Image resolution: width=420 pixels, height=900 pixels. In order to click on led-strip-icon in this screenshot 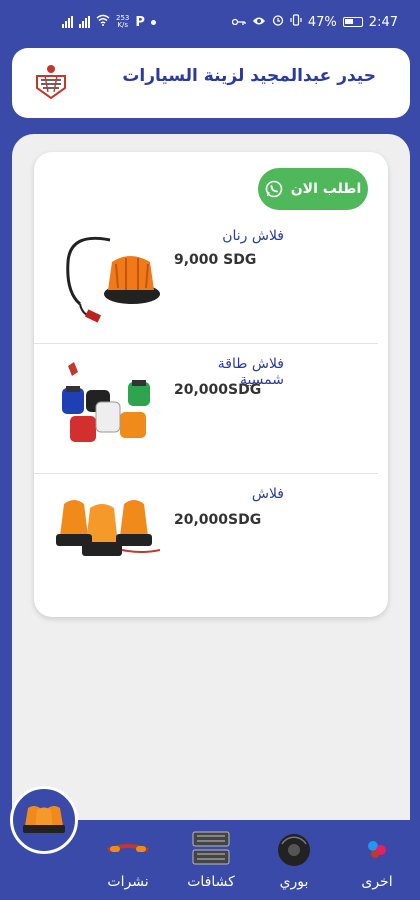, I will do `click(128, 848)`.